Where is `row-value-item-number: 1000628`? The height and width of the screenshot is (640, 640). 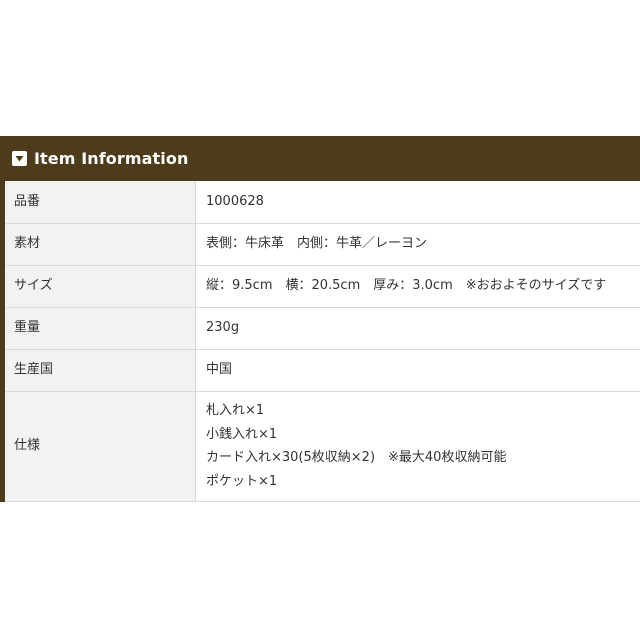
row-value-item-number: 1000628 is located at coordinates (417, 202).